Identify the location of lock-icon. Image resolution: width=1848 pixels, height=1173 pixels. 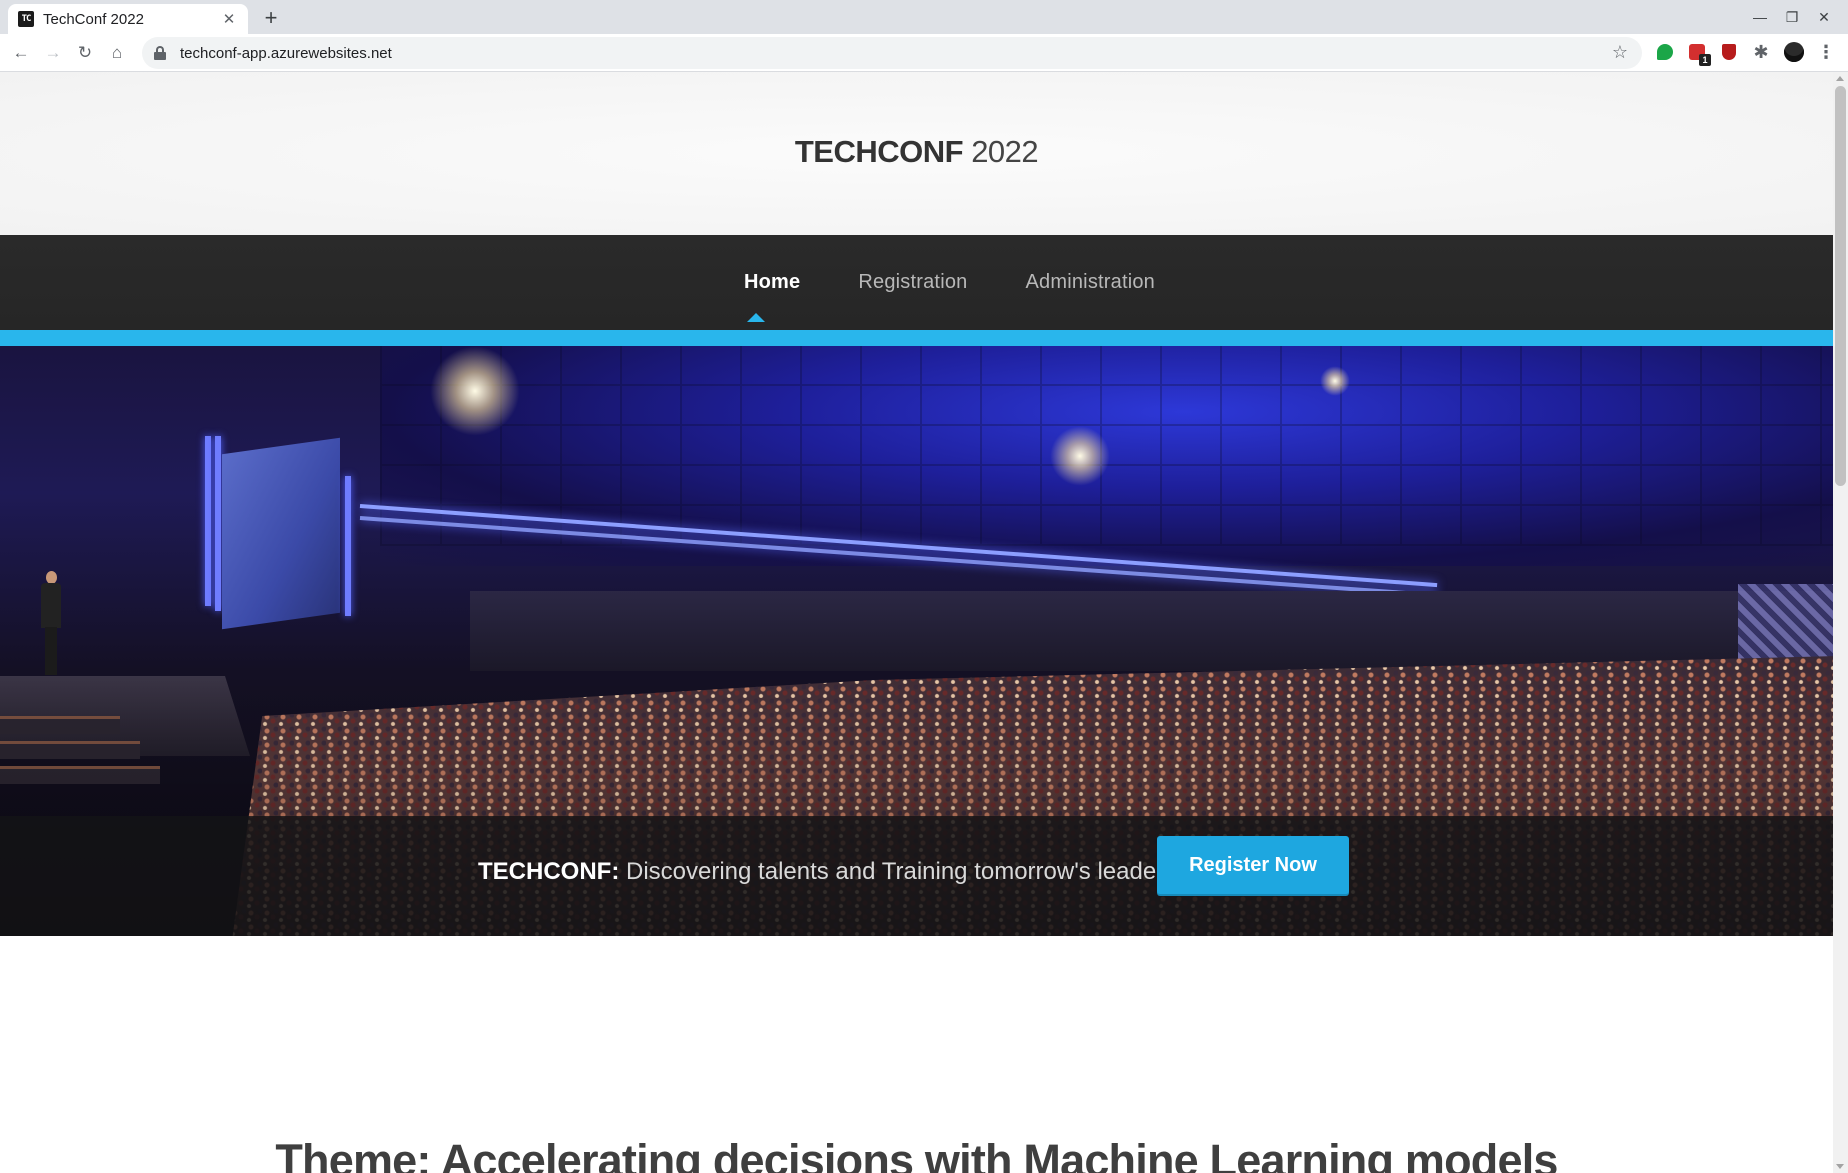
(160, 53).